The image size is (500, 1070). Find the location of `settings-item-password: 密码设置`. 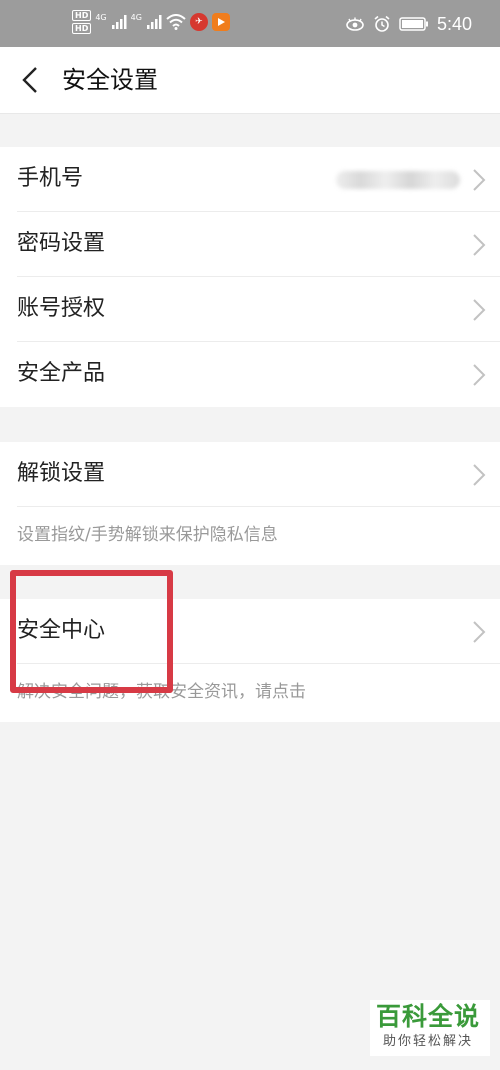

settings-item-password: 密码设置 is located at coordinates (250, 244).